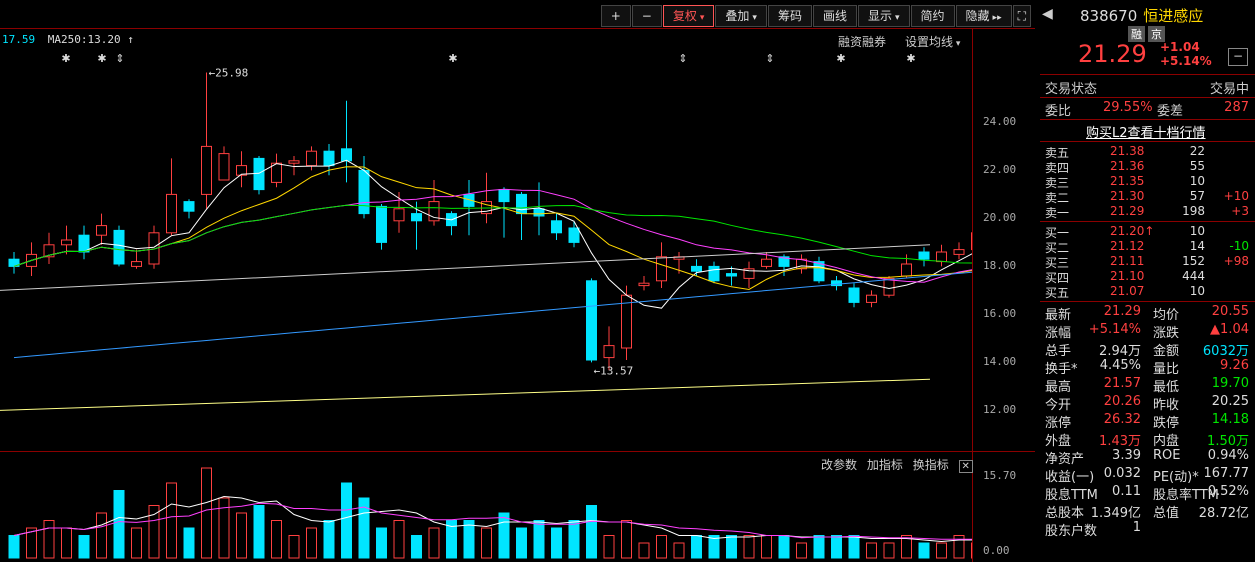 The width and height of the screenshot is (1255, 562). What do you see at coordinates (101, 58) in the screenshot?
I see `event-marker-icon: ✱` at bounding box center [101, 58].